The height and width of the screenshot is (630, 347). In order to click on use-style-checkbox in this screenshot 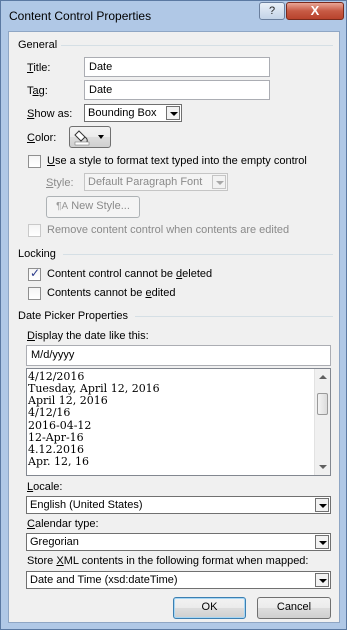, I will do `click(34, 161)`.